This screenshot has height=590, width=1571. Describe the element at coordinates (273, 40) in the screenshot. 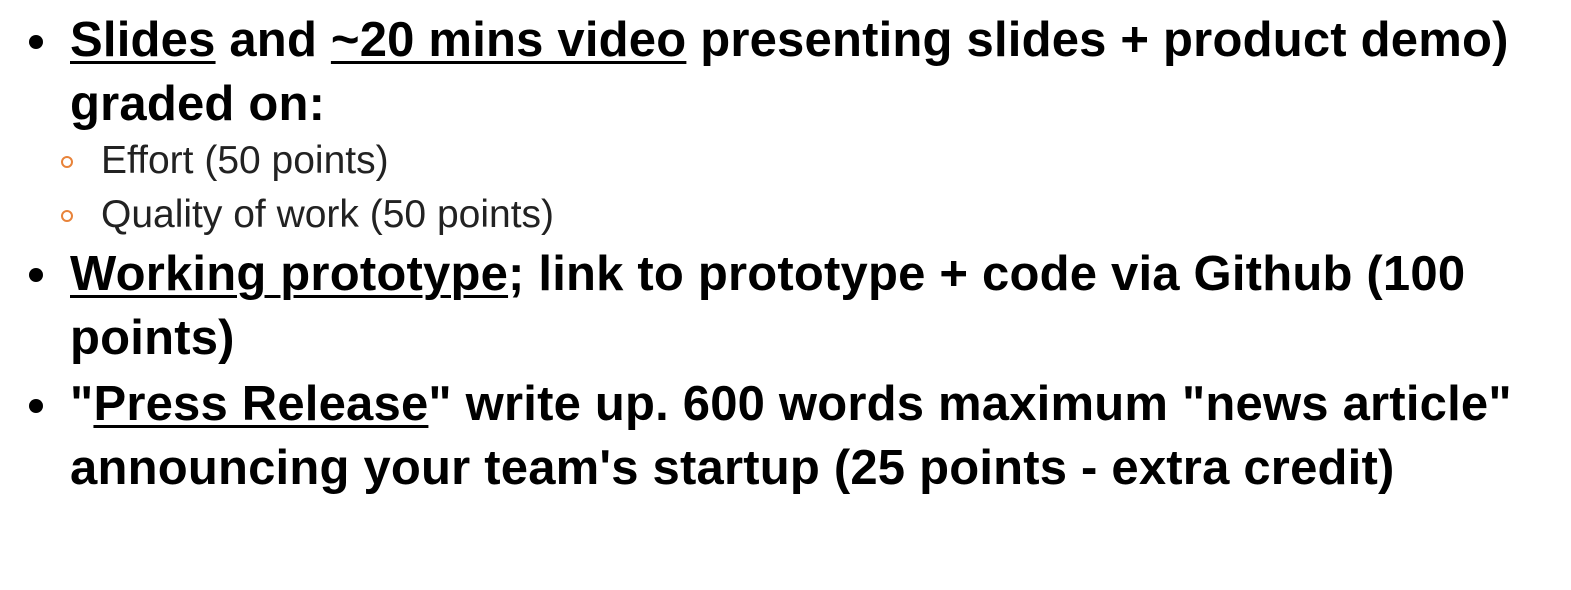

I see `text-fragment: and` at that location.